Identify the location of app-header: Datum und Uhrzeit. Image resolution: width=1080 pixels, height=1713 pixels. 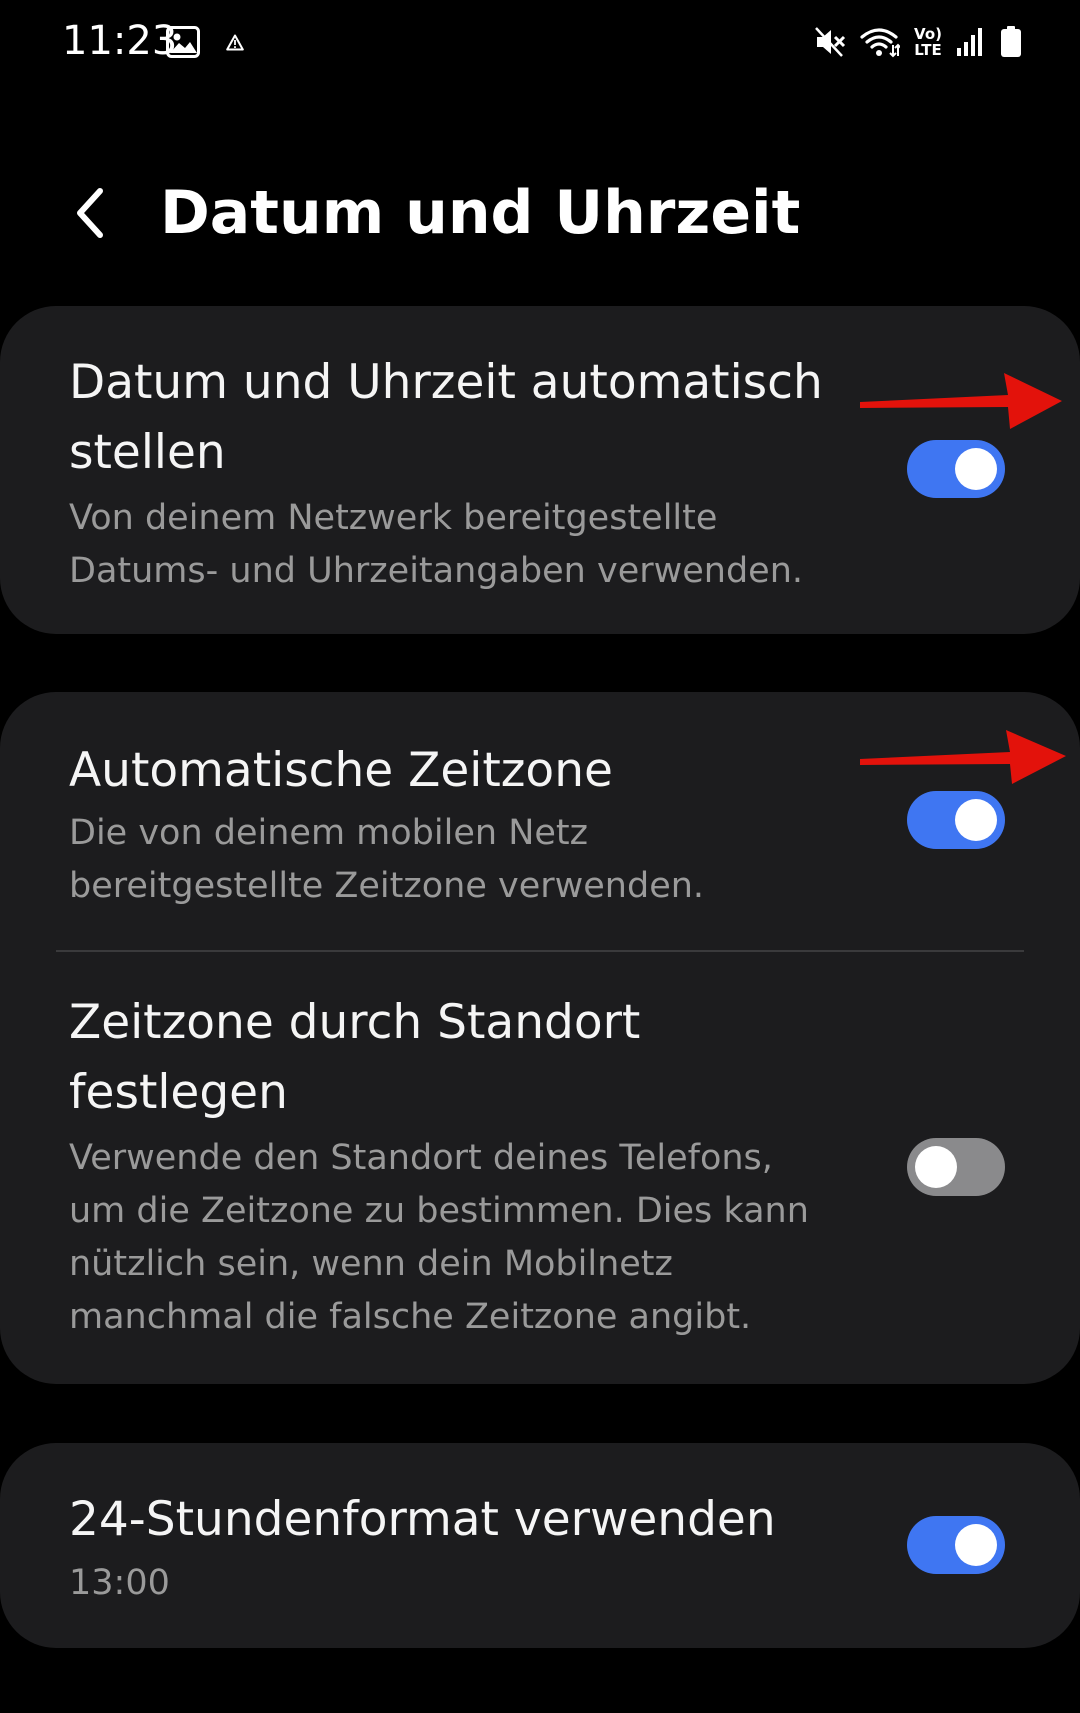
(540, 215).